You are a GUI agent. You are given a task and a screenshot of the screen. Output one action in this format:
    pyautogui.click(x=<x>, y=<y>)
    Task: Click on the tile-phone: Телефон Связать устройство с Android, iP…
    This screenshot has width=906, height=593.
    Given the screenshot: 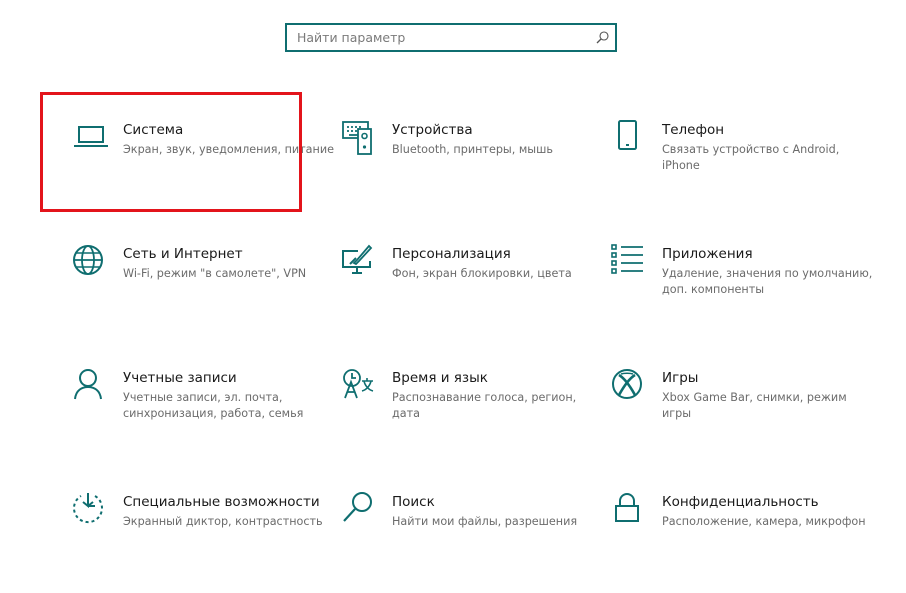 What is the action you would take?
    pyautogui.click(x=743, y=170)
    